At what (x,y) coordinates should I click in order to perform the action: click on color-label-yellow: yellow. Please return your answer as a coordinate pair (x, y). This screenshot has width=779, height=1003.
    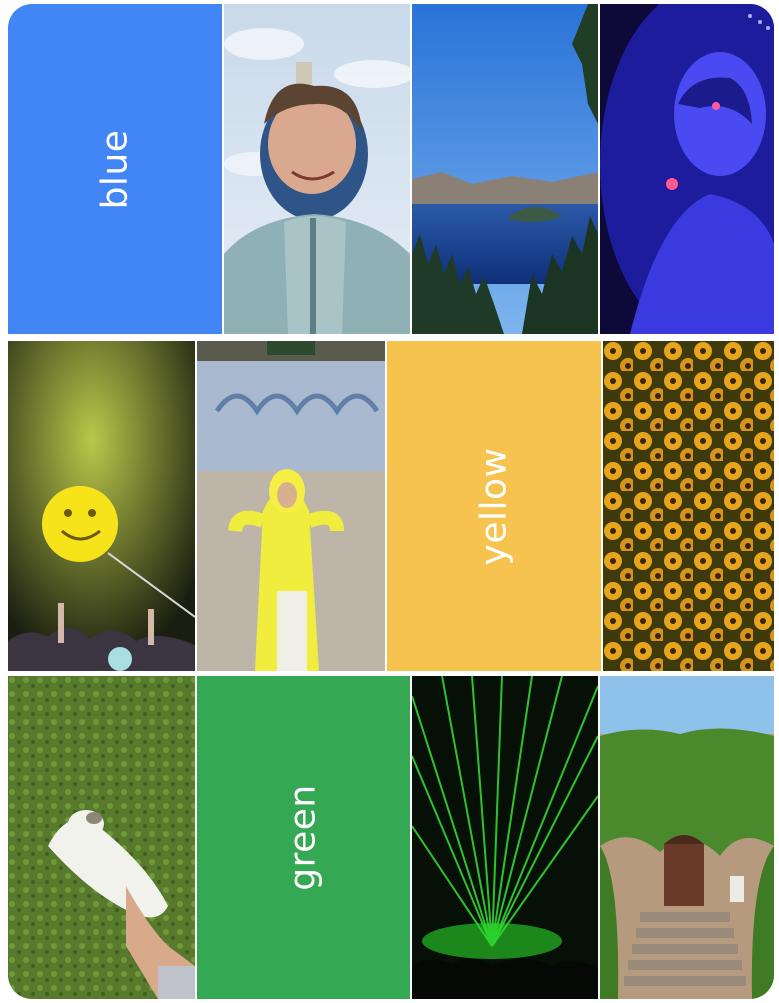
    Looking at the image, I should click on (494, 506).